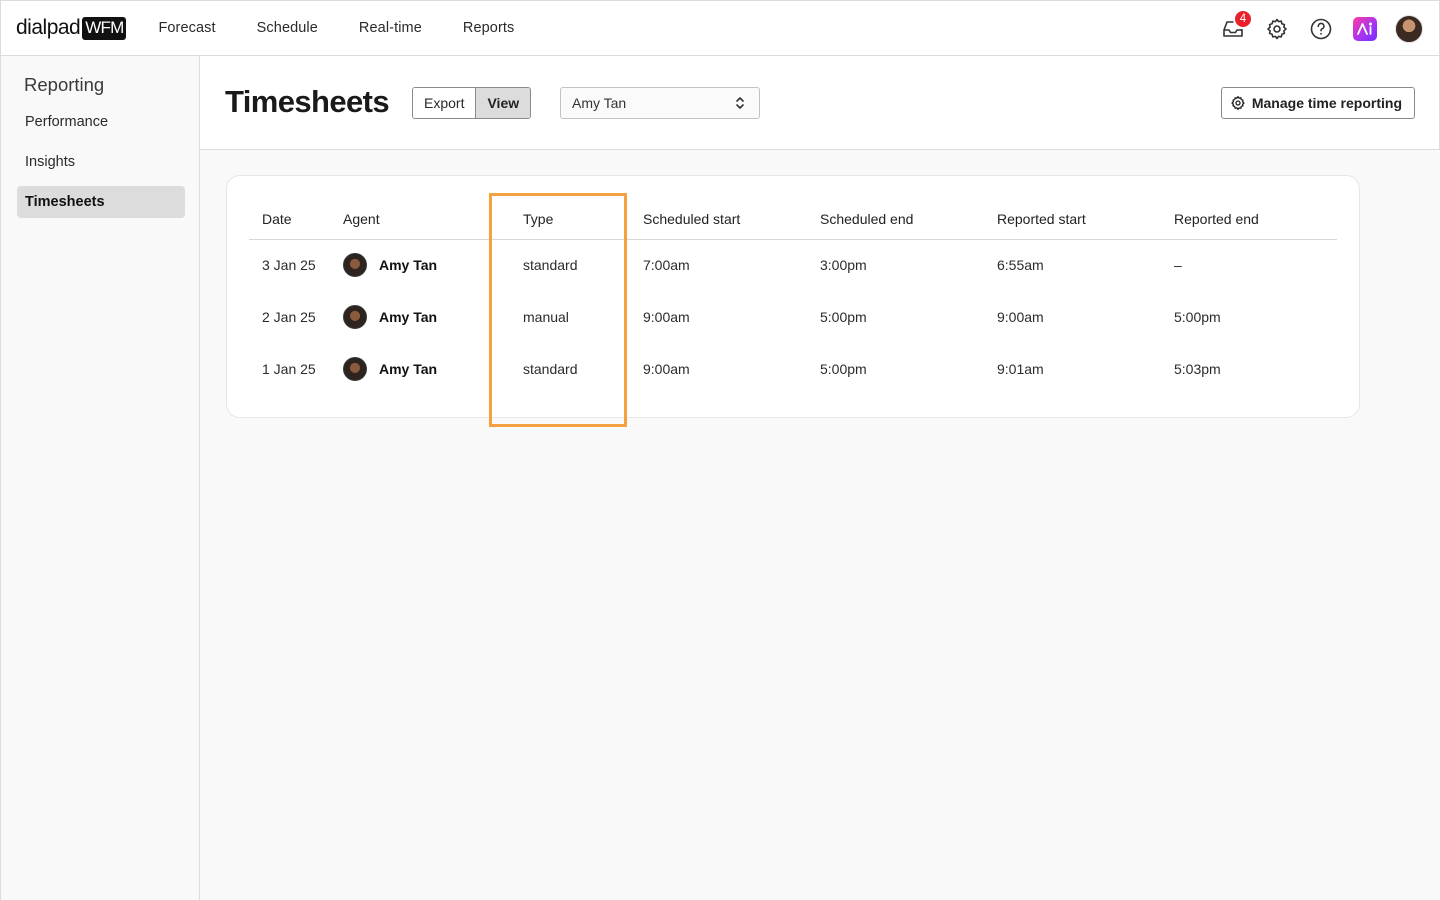 The height and width of the screenshot is (900, 1440). I want to click on cell-reported-end: 5:00pm, so click(1197, 317).